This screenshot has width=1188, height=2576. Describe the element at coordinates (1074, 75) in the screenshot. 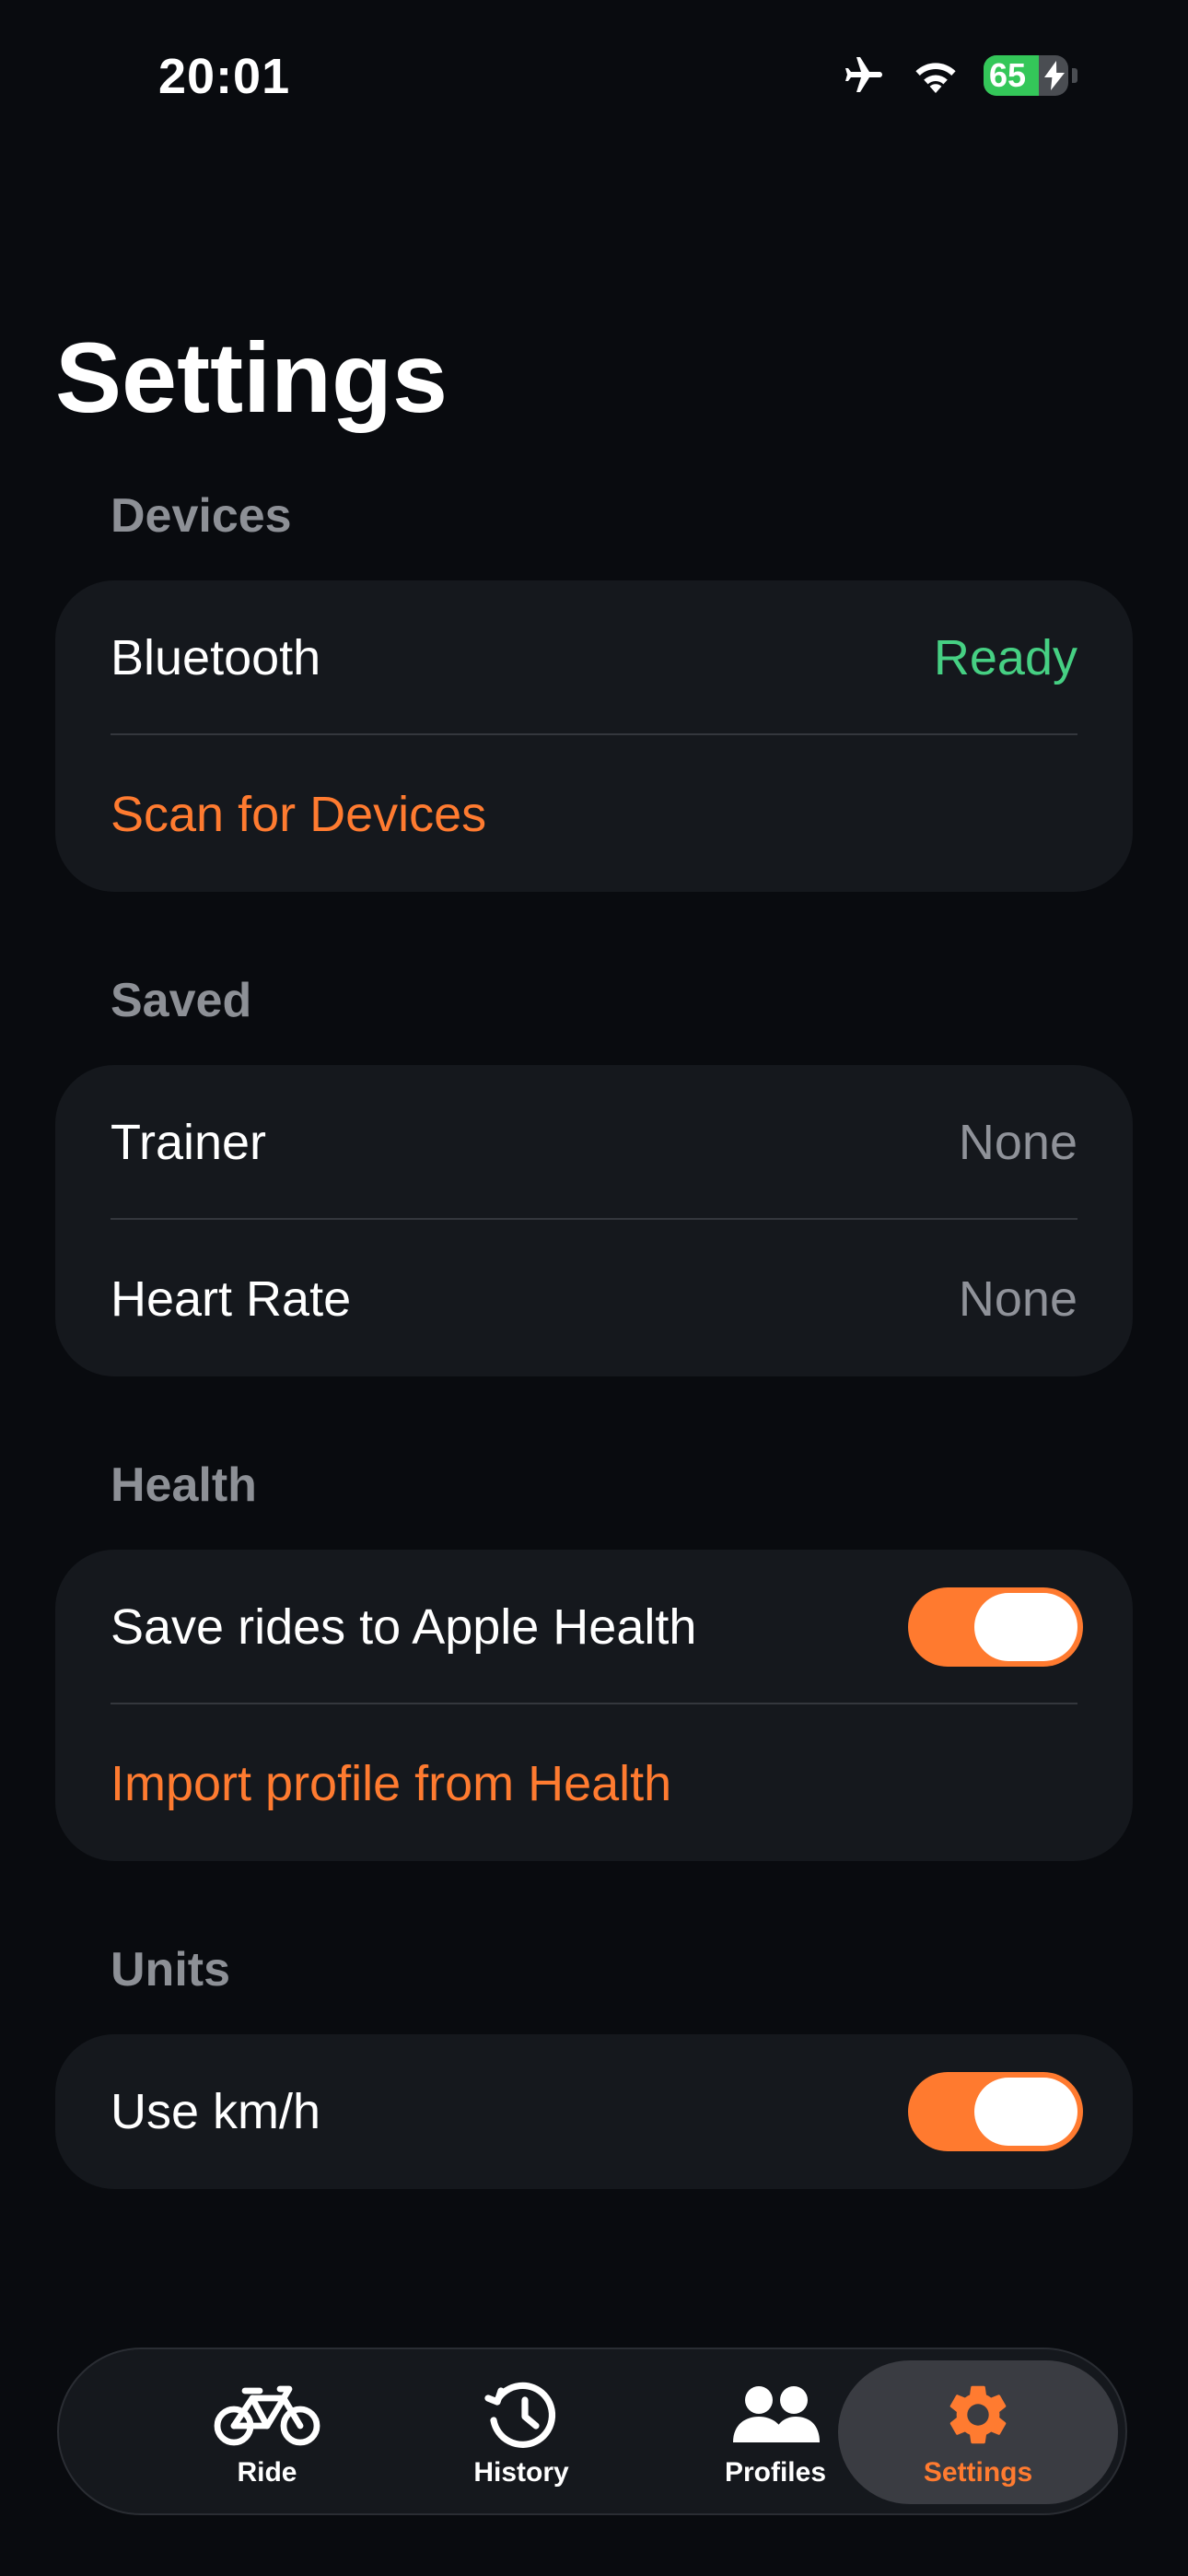

I see `battery-cap` at that location.